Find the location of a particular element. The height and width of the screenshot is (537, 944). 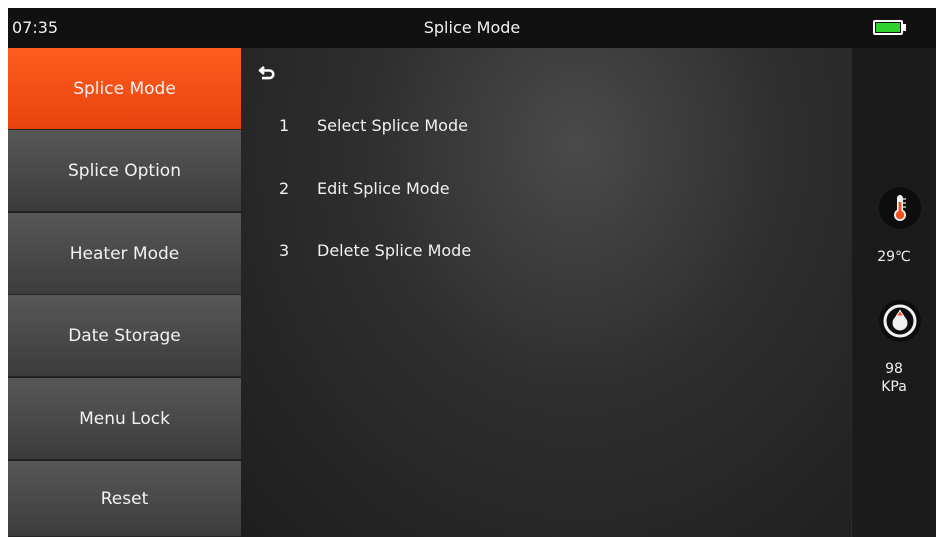

sidebar-item-heater-mode: Heater Mode is located at coordinates (124, 254).